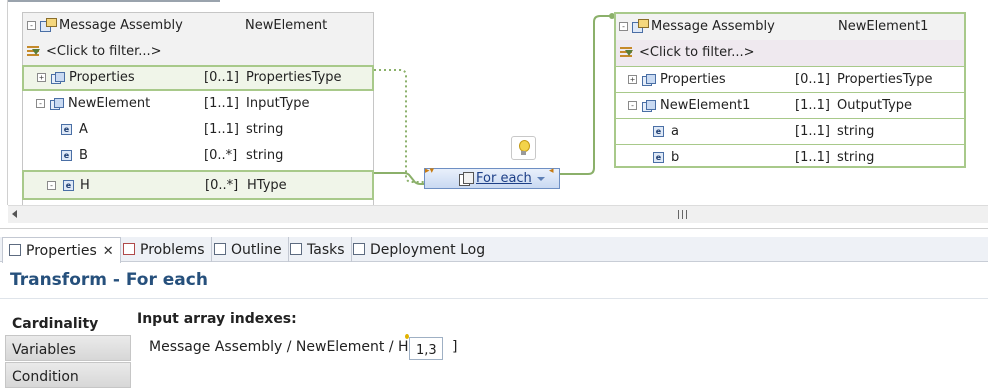 The image size is (988, 388). Describe the element at coordinates (675, 131) in the screenshot. I see `target-row-name: a` at that location.